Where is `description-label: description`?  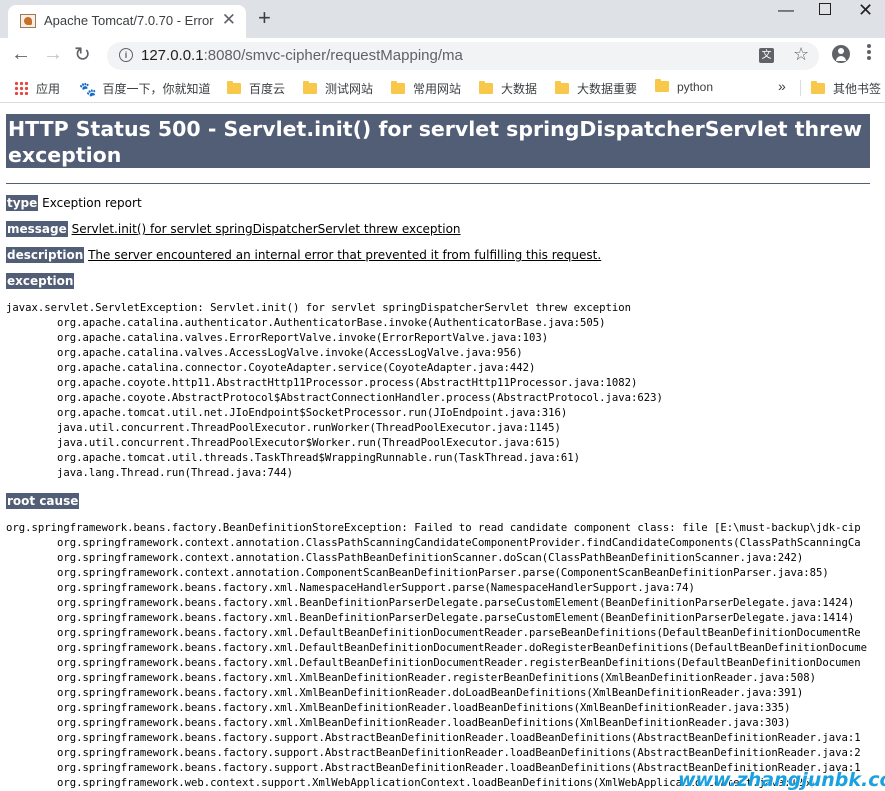
description-label: description is located at coordinates (45, 255).